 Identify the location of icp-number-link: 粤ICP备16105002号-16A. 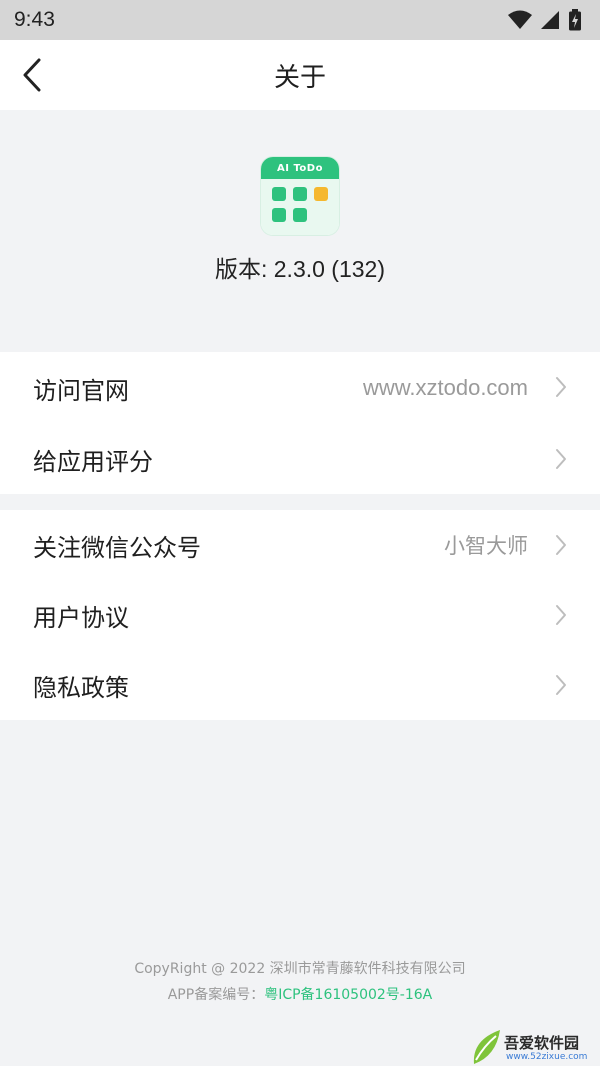
(348, 995).